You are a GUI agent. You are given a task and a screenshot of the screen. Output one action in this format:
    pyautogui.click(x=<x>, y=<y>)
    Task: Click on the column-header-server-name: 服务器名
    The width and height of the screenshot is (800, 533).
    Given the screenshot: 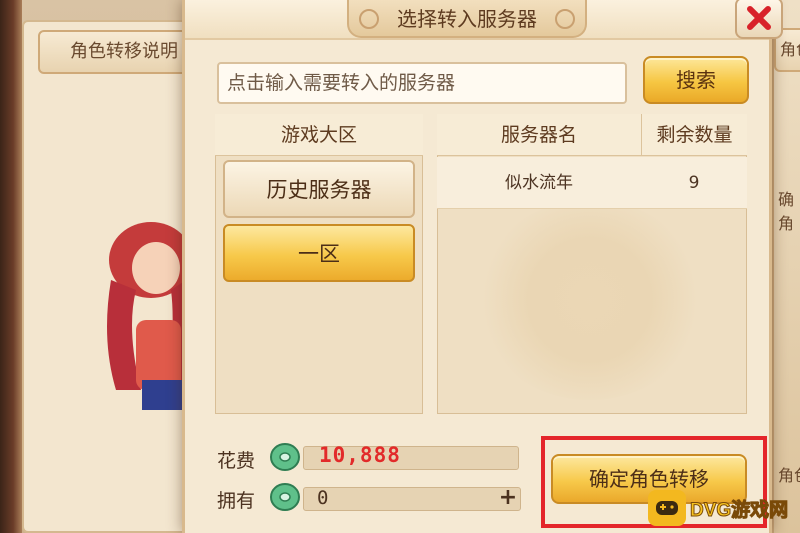 What is the action you would take?
    pyautogui.click(x=538, y=135)
    